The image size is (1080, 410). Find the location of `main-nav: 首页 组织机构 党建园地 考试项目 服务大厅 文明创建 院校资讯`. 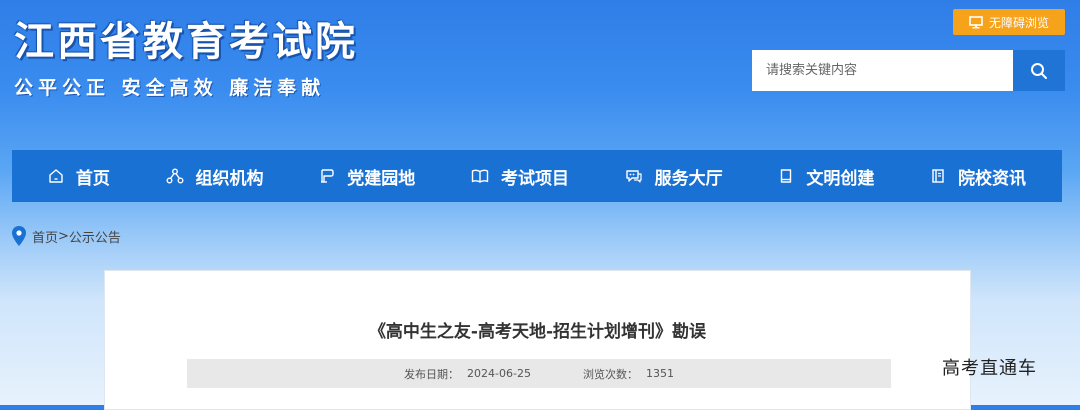

main-nav: 首页 组织机构 党建园地 考试项目 服务大厅 文明创建 院校资讯 is located at coordinates (537, 176).